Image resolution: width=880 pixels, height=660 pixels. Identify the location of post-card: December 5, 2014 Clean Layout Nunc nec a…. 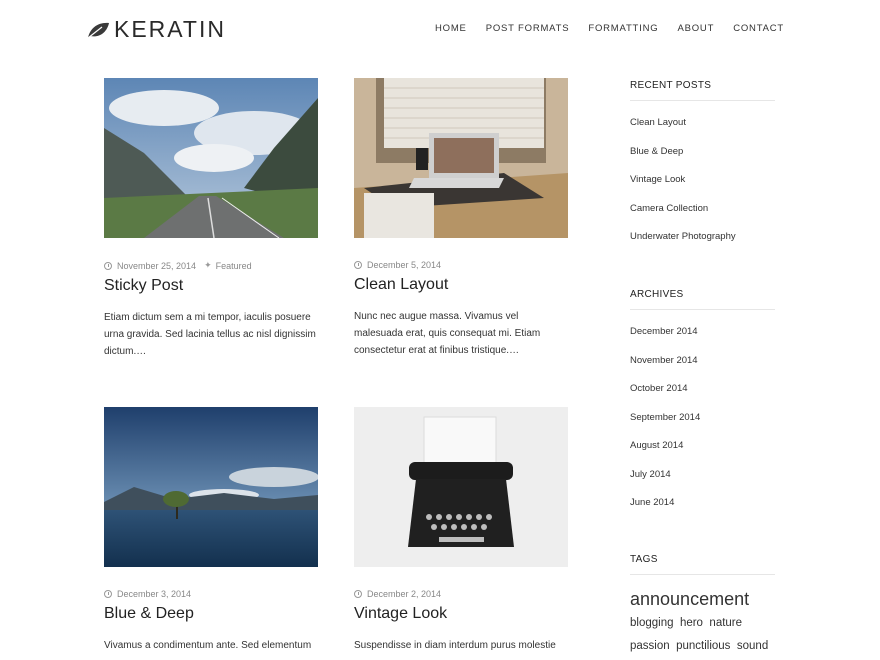
(461, 218).